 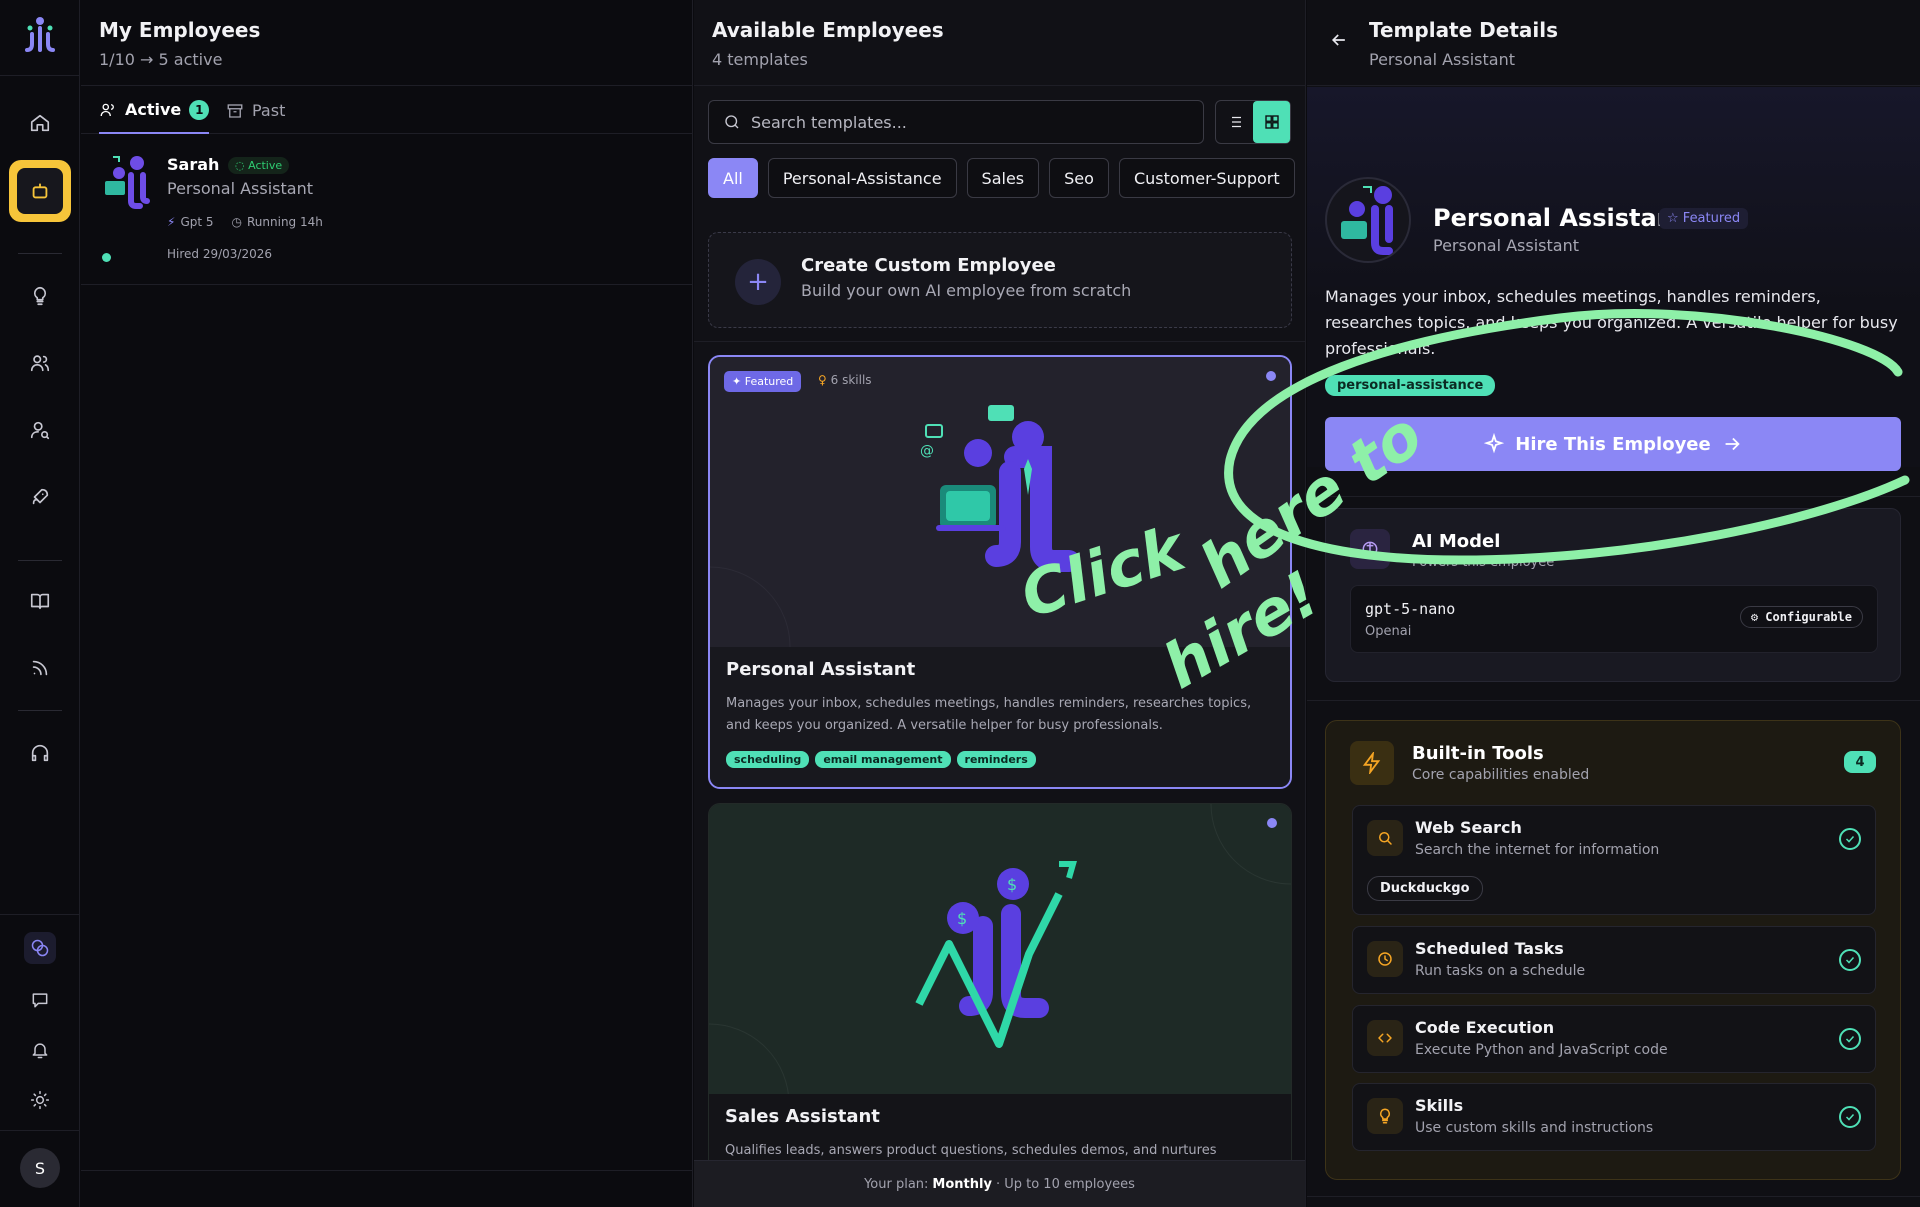 What do you see at coordinates (862, 178) in the screenshot?
I see `filter-chip: Personal-Assistance` at bounding box center [862, 178].